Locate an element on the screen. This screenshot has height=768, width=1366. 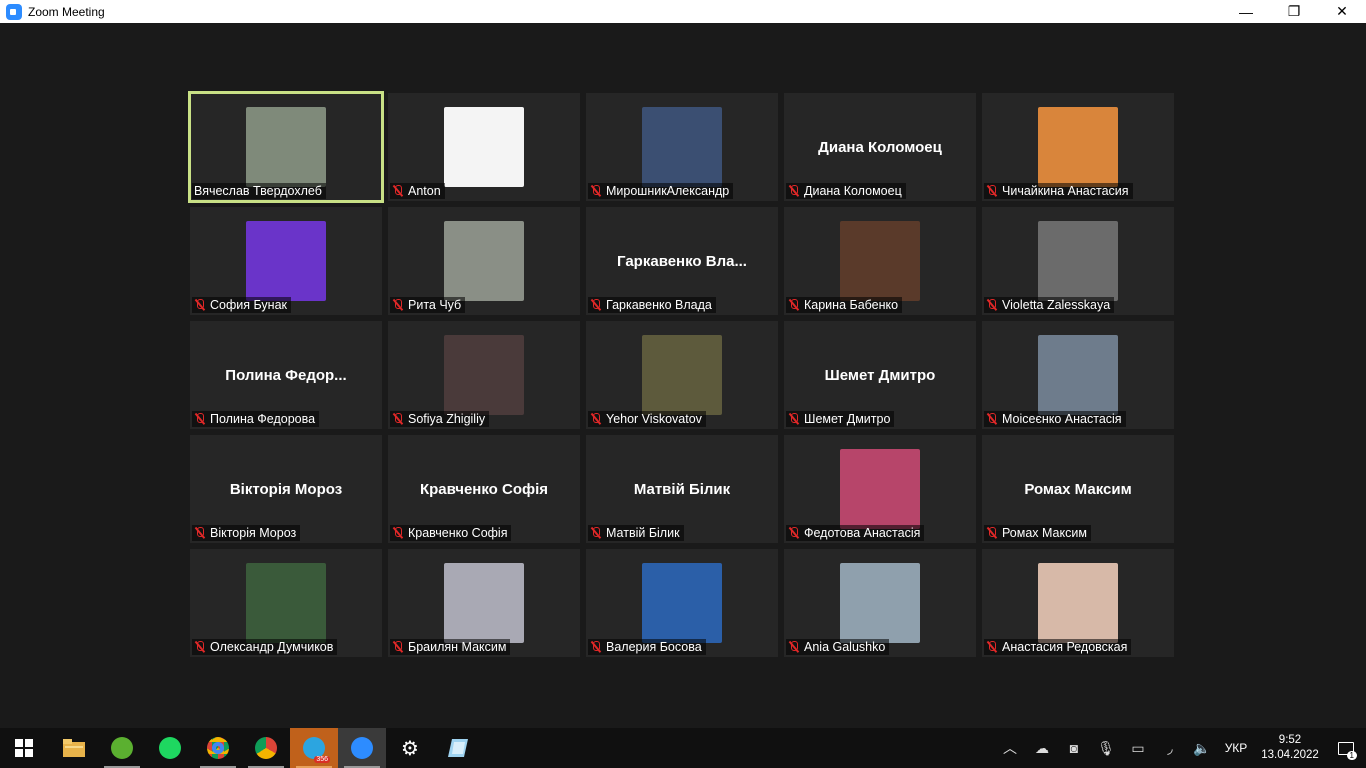
wifi-icon: ◞ is located at coordinates (1170, 748).